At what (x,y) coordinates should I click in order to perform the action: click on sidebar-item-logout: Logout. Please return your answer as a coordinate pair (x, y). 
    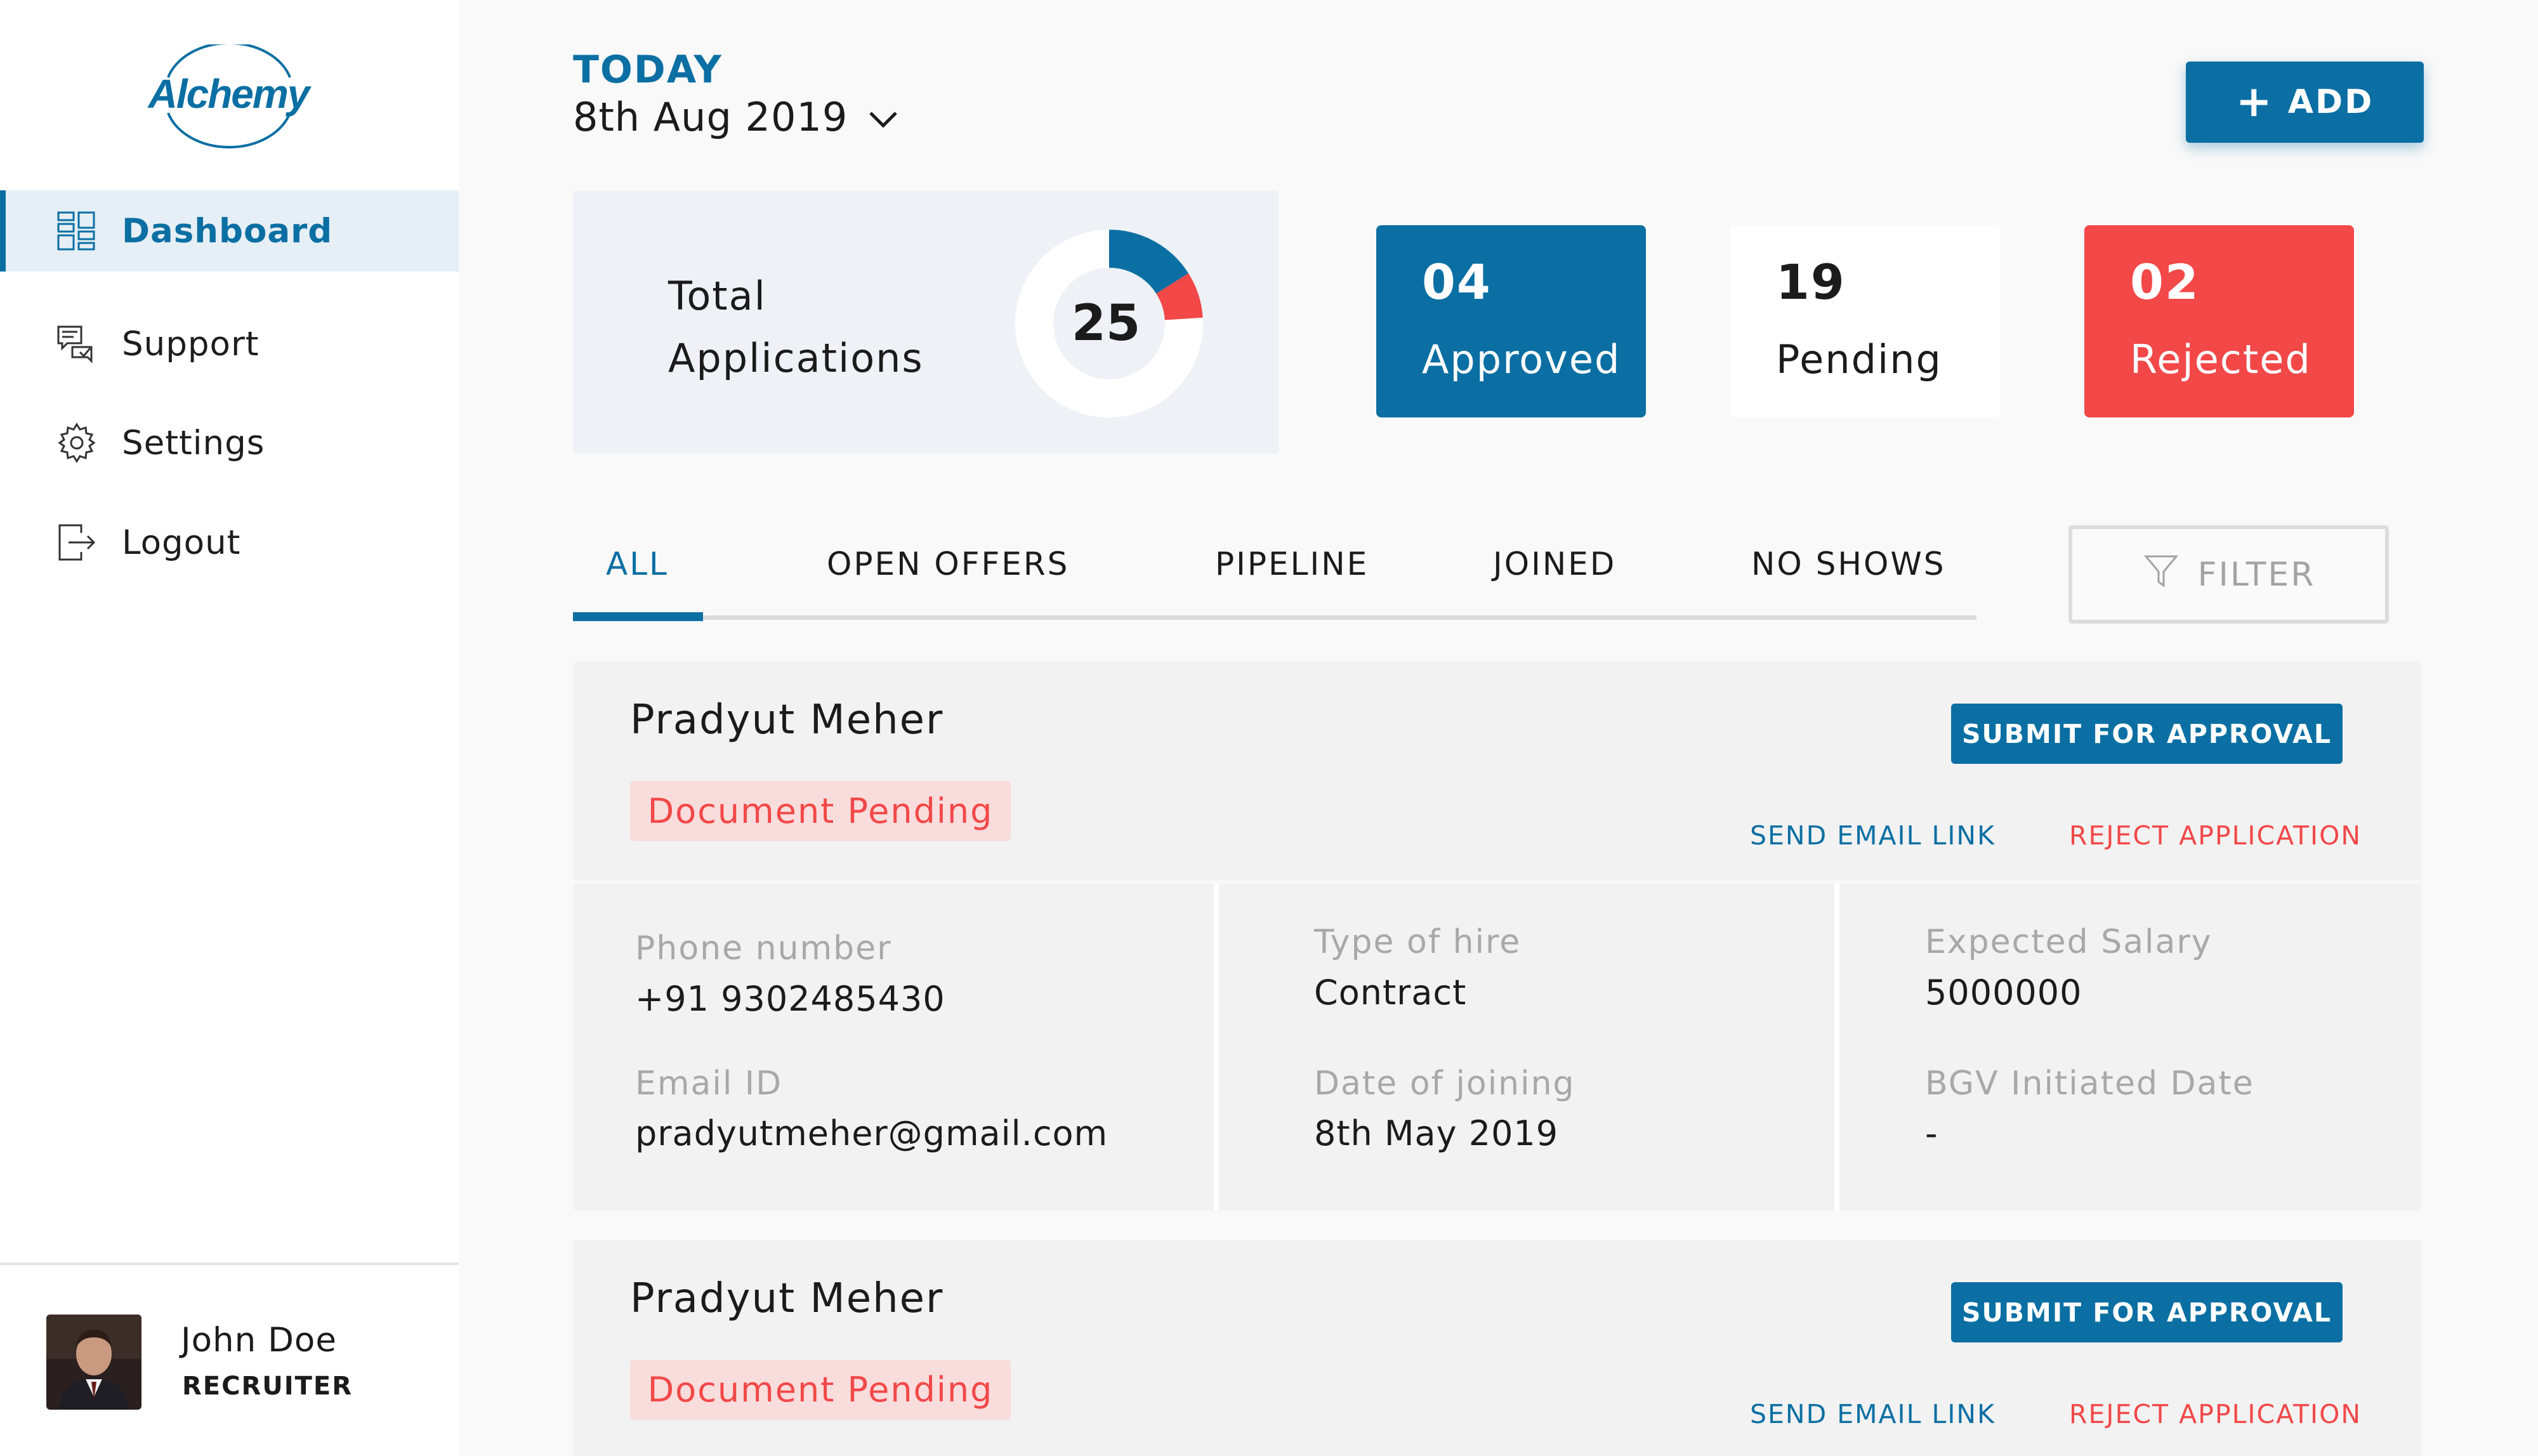
    Looking at the image, I should click on (229, 542).